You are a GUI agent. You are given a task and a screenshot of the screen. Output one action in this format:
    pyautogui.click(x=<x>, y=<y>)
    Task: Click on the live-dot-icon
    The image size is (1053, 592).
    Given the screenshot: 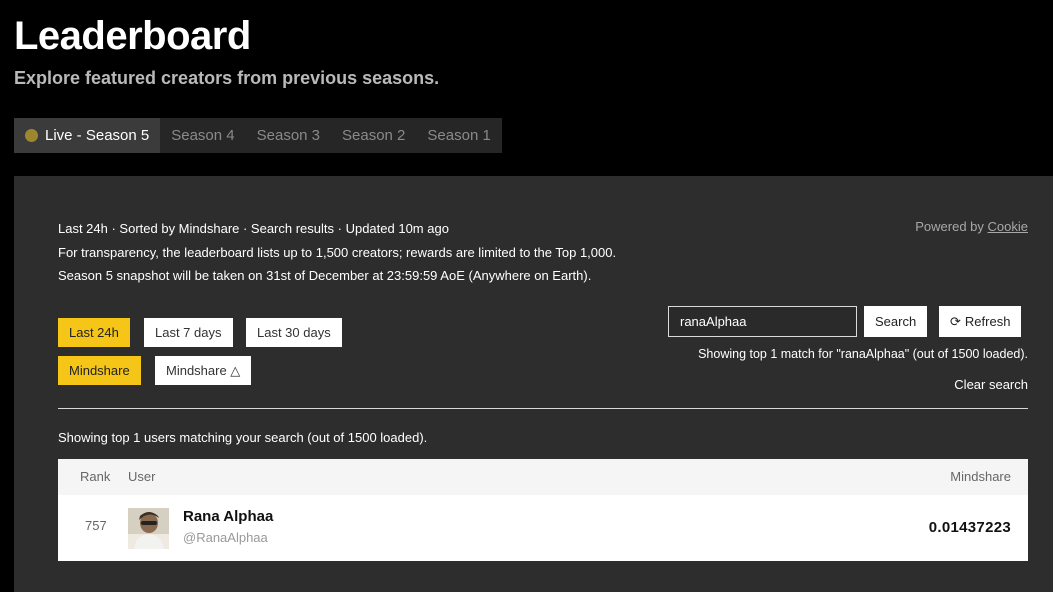 What is the action you would take?
    pyautogui.click(x=31, y=135)
    